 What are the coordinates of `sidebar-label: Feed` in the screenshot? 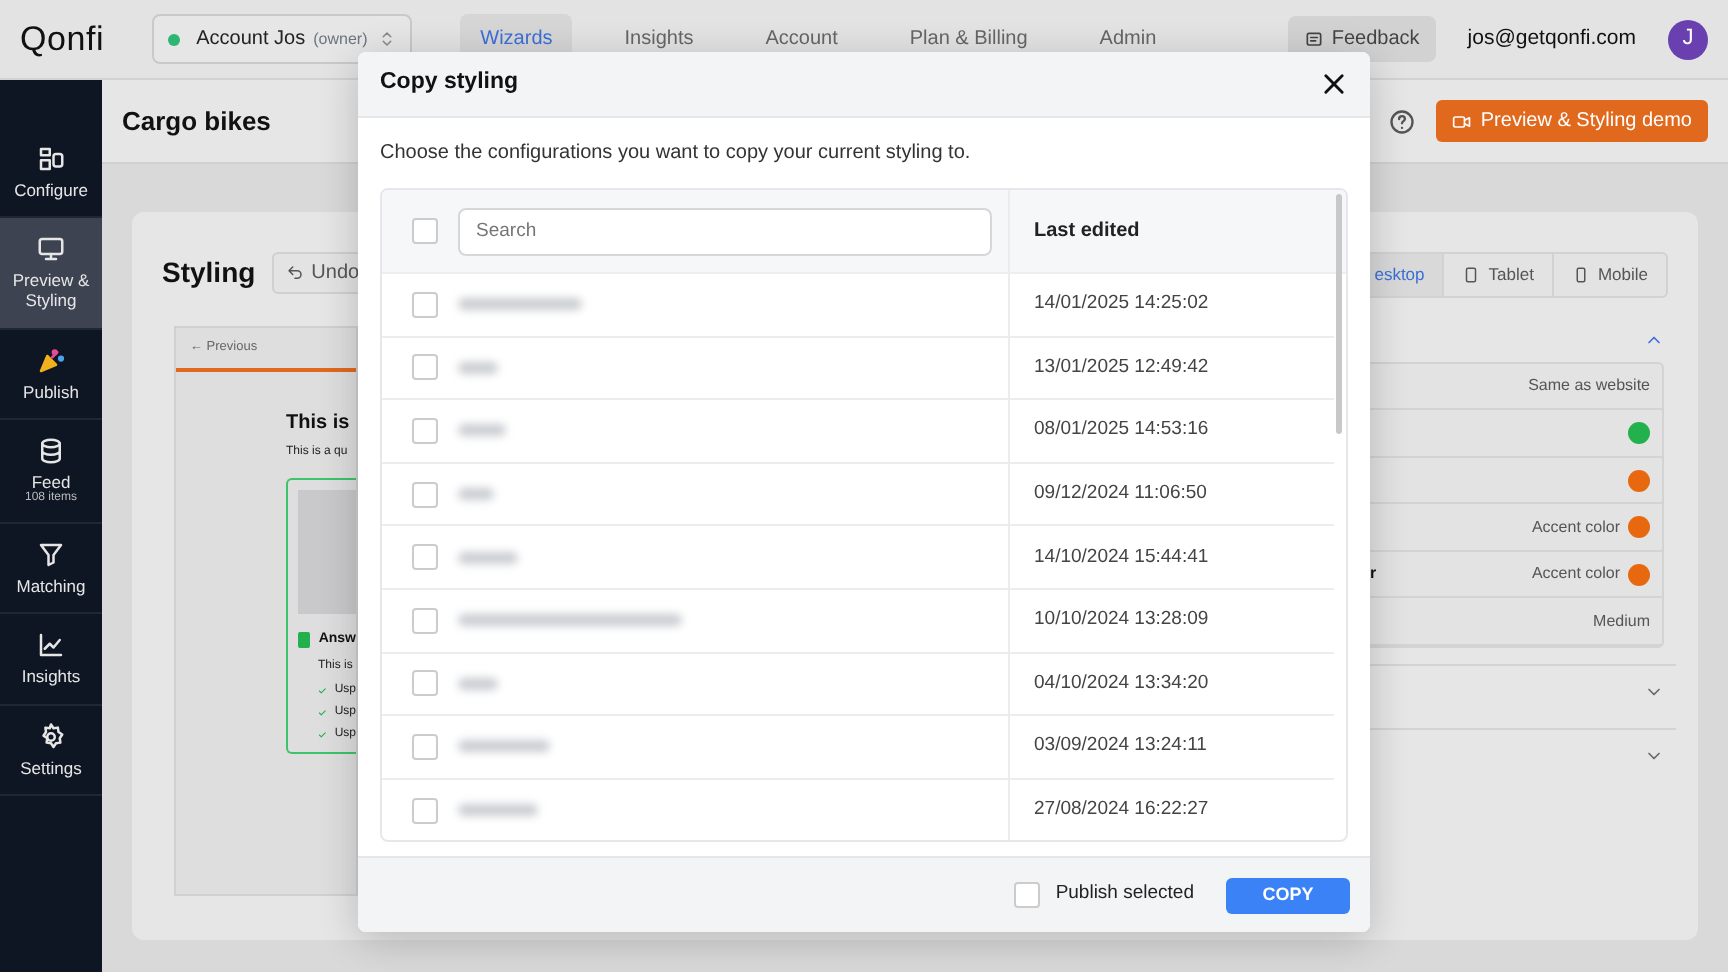 It's located at (51, 481).